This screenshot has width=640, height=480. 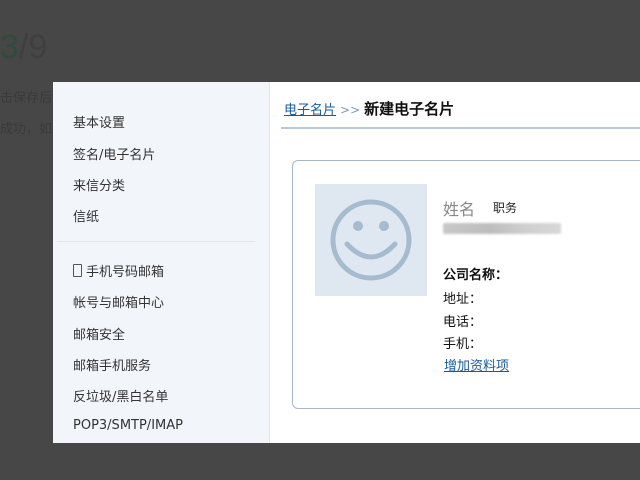 What do you see at coordinates (128, 425) in the screenshot?
I see `sidebar-item-pop3-smtp-imap: POP3/SMTP/IMAP` at bounding box center [128, 425].